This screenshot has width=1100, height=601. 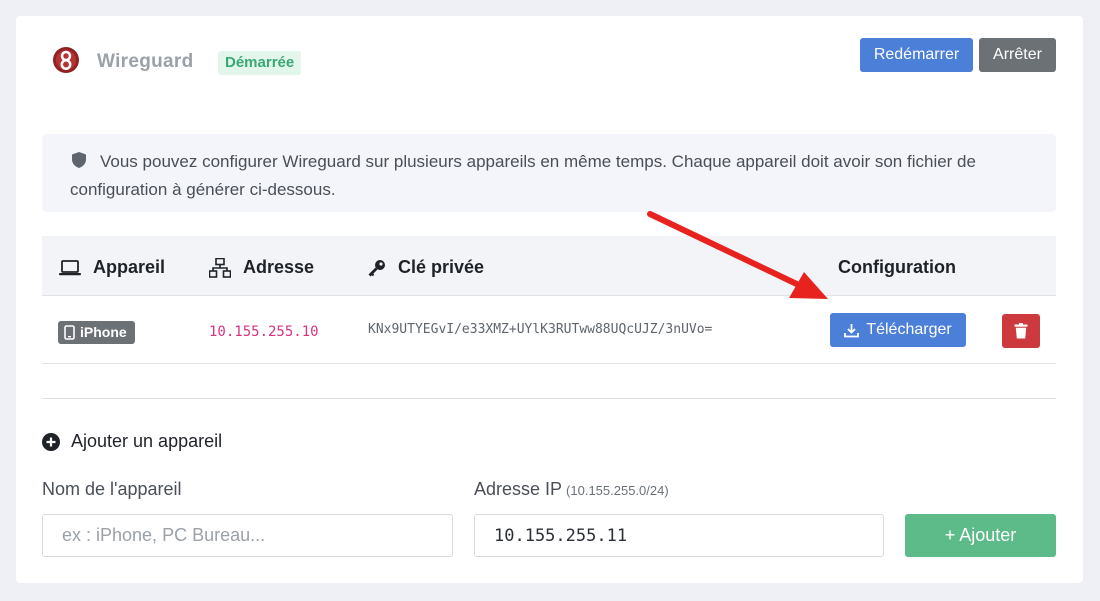 I want to click on restart-button: Redémarrer, so click(x=916, y=55).